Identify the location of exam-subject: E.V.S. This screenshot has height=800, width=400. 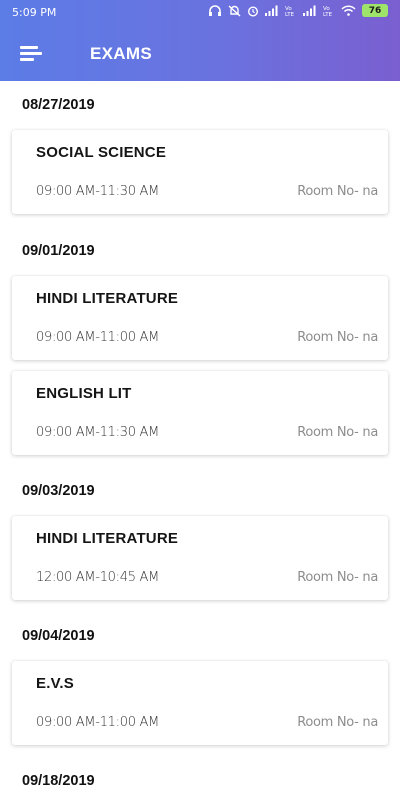
(55, 683).